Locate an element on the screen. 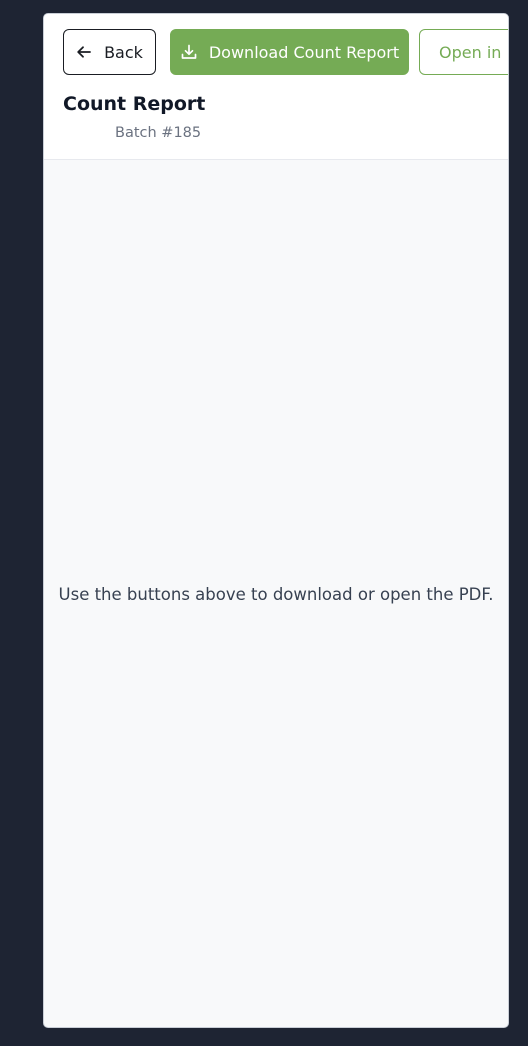  back-button: Back is located at coordinates (109, 52).